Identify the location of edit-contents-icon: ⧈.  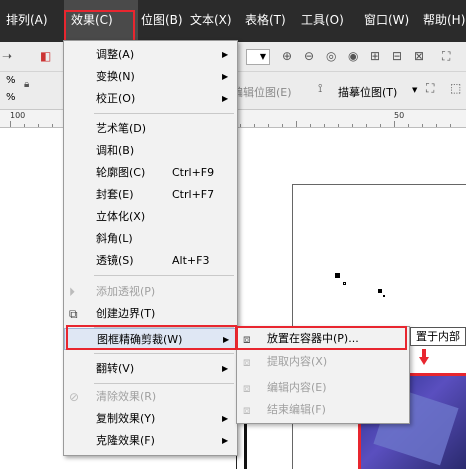
(247, 388).